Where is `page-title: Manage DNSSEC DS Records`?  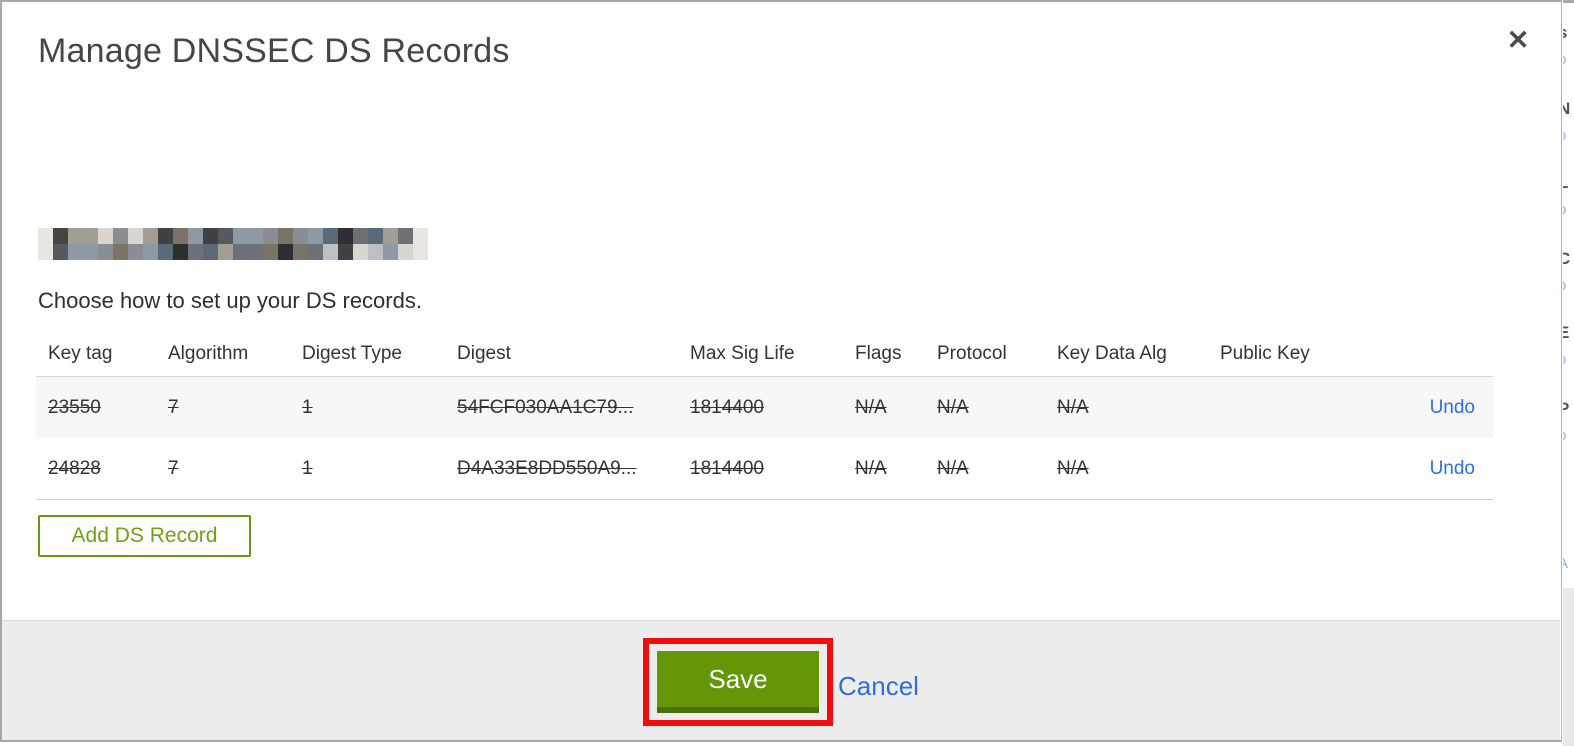 page-title: Manage DNSSEC DS Records is located at coordinates (274, 51).